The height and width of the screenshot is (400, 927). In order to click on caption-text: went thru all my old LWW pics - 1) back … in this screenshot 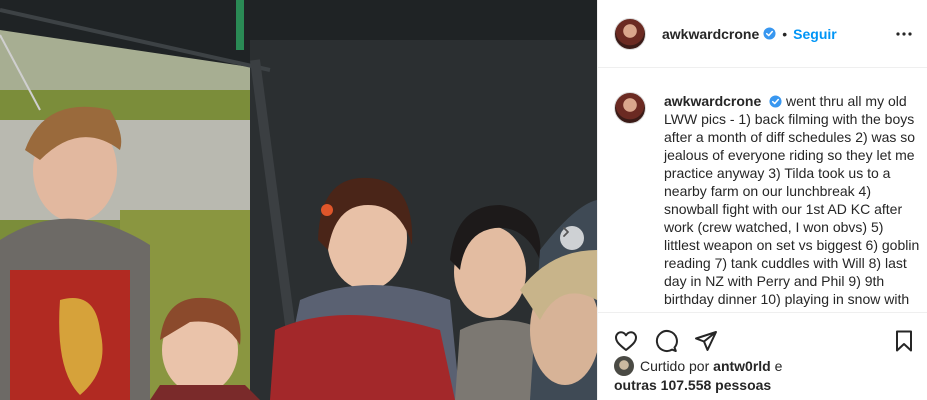, I will do `click(792, 200)`.